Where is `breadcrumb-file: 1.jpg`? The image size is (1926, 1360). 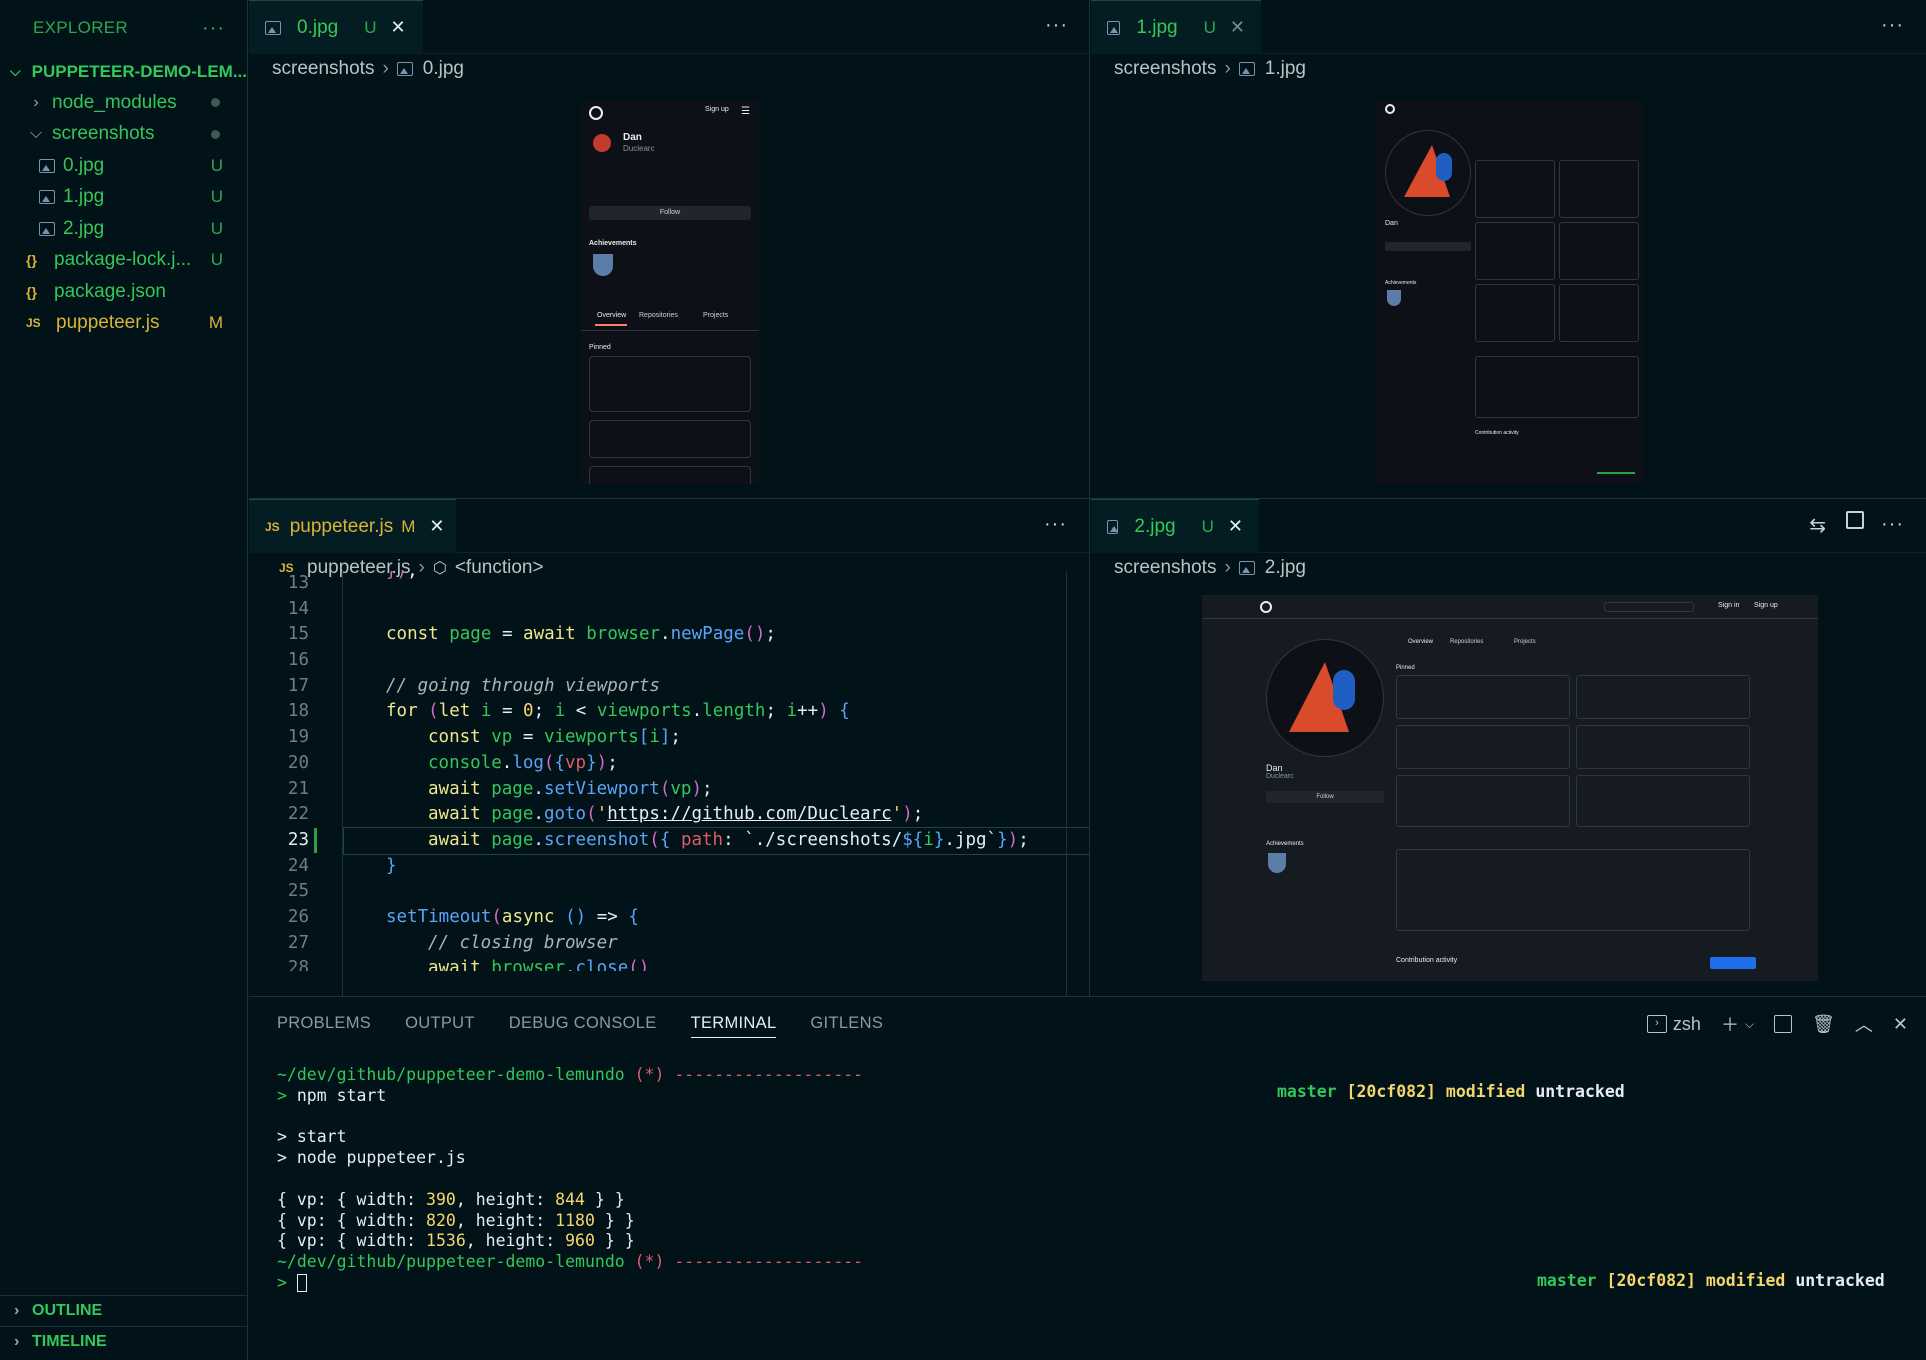
breadcrumb-file: 1.jpg is located at coordinates (1285, 69).